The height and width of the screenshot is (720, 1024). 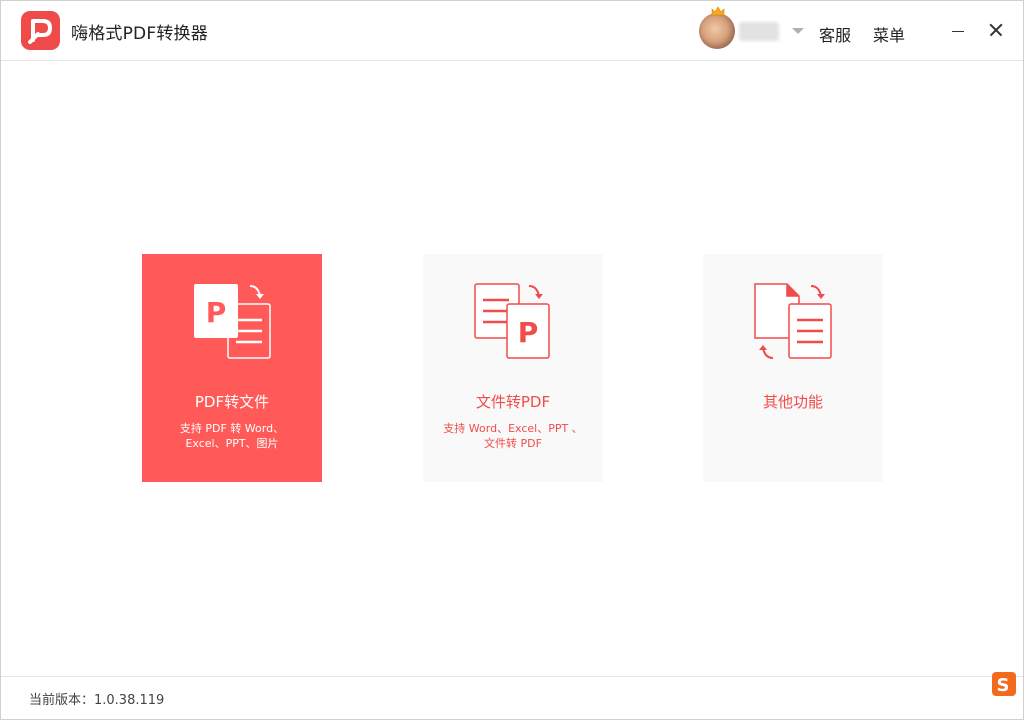 I want to click on file-to-pdf-card: P 文件转PDF 支持 Word、Excel、PPT 、 文件转 PDF, so click(x=513, y=368).